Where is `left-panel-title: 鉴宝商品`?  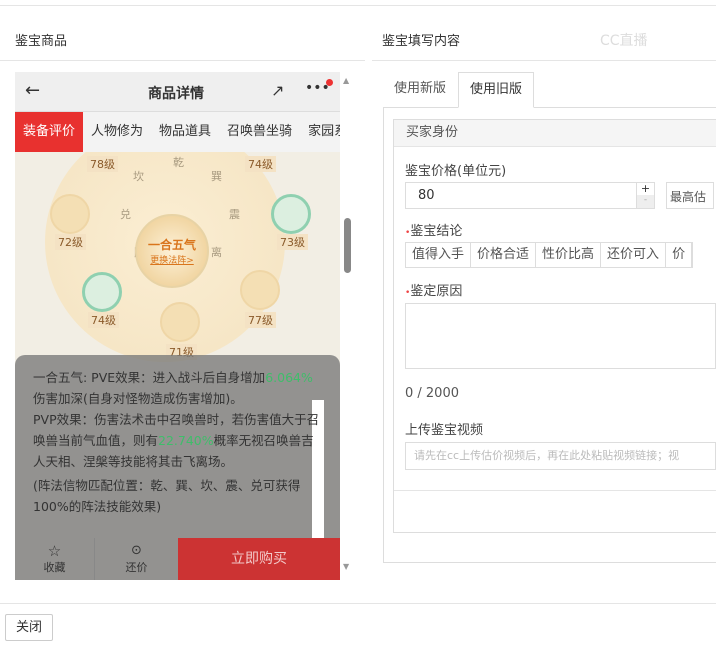 left-panel-title: 鉴宝商品 is located at coordinates (41, 41).